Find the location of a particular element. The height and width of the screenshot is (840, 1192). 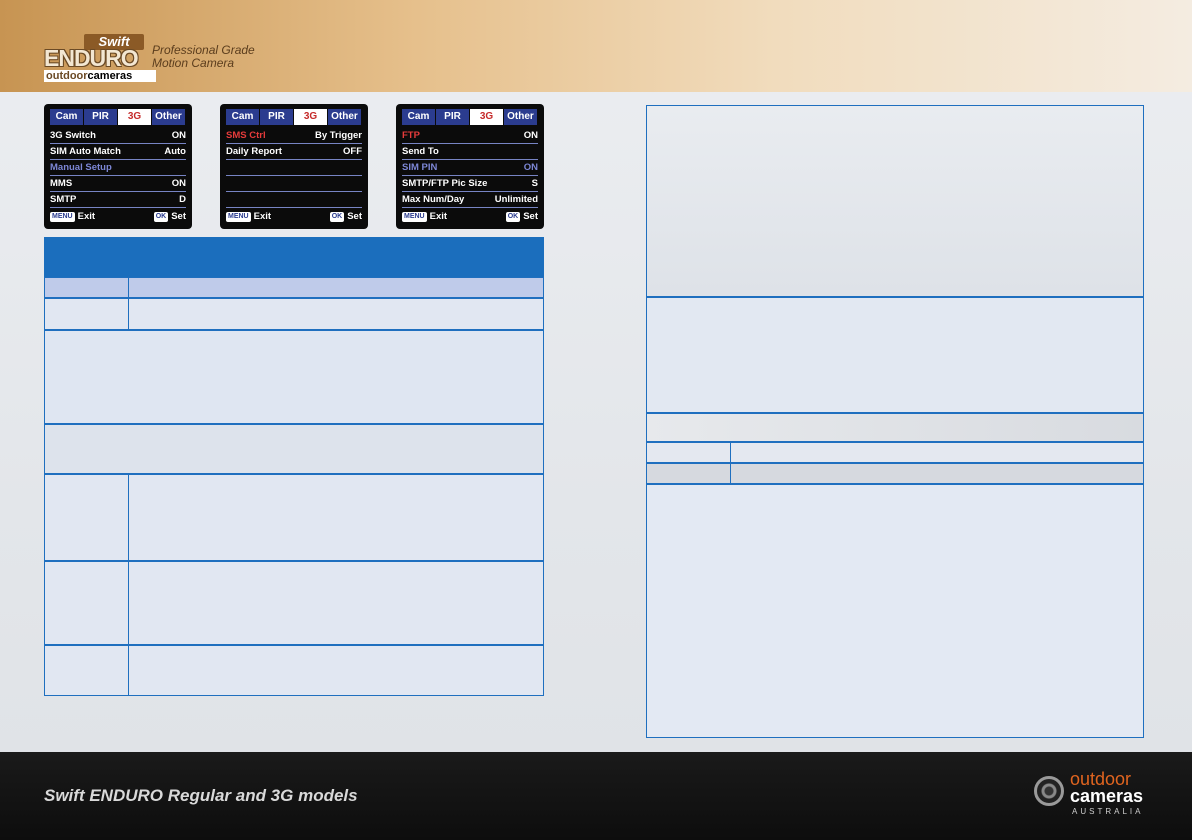

logo-outdoor-text: outdoor is located at coordinates (67, 76).